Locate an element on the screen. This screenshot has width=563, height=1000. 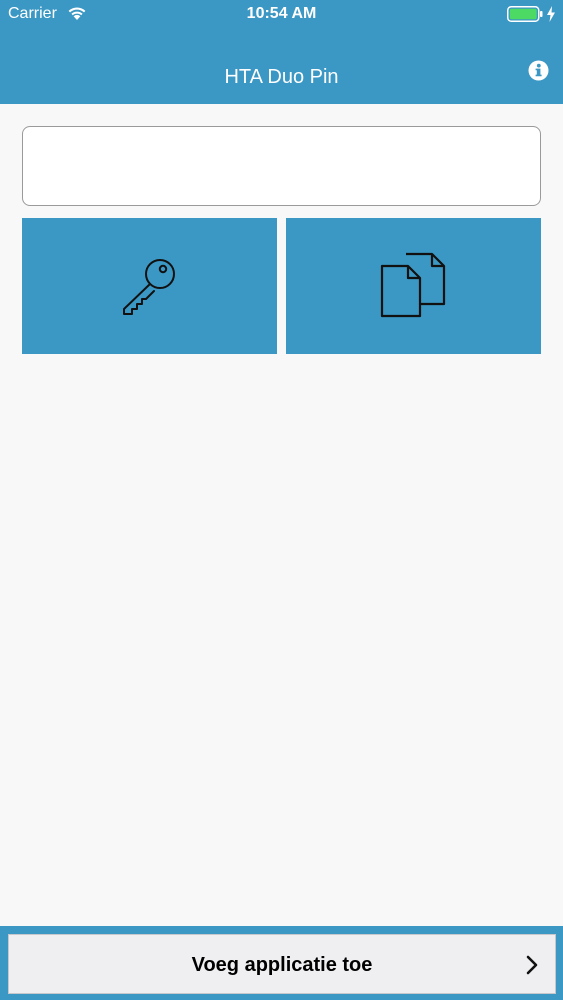
copy-button is located at coordinates (413, 286).